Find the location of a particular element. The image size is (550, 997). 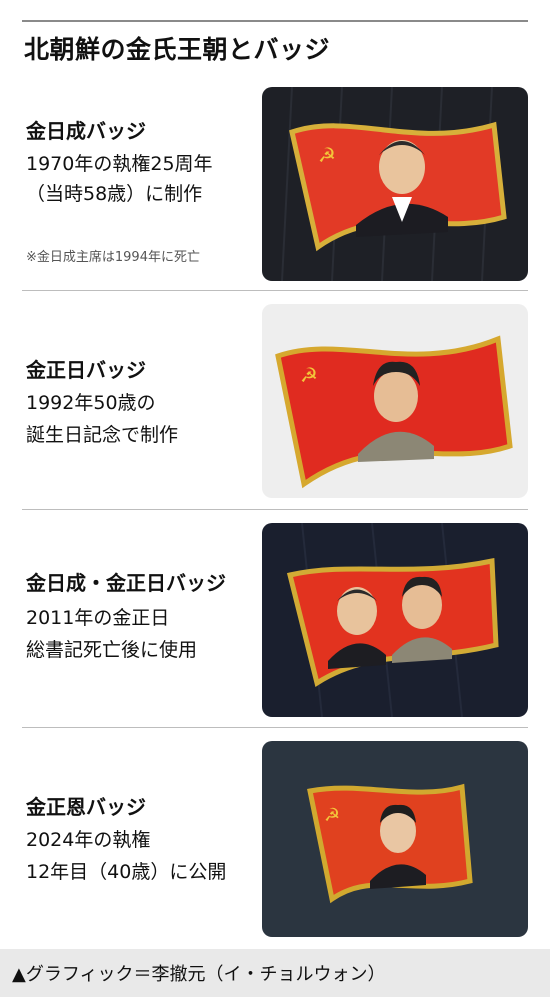

footer-credit-bar: ▲グラフィック＝李撤元（イ・チョルウォン） is located at coordinates (275, 973).